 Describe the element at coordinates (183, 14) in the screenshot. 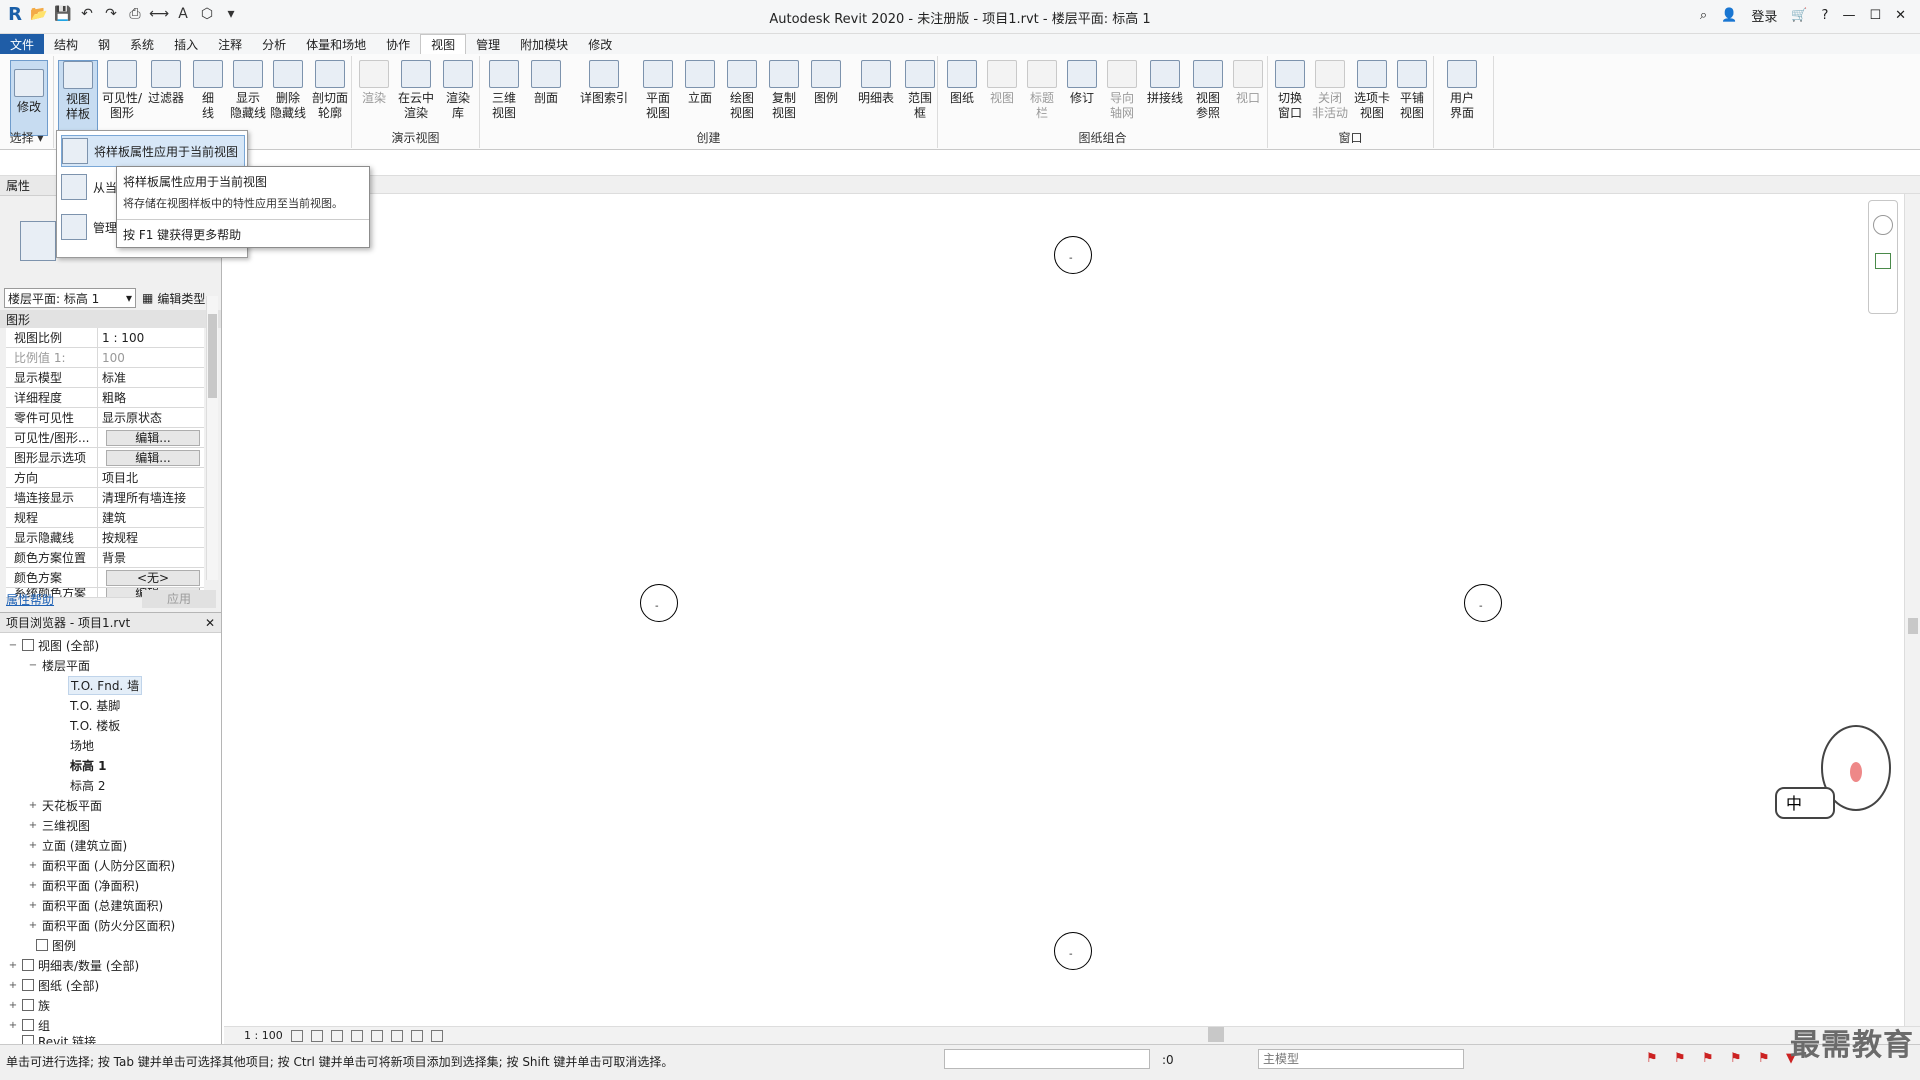

I see `text-icon: A` at that location.